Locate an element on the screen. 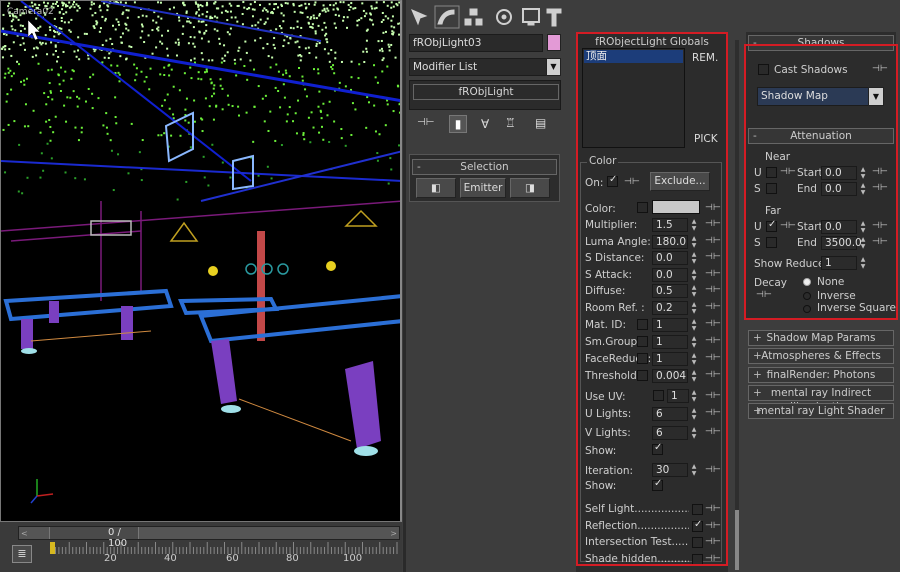 This screenshot has width=900, height=572. object-color-swatch is located at coordinates (554, 42).